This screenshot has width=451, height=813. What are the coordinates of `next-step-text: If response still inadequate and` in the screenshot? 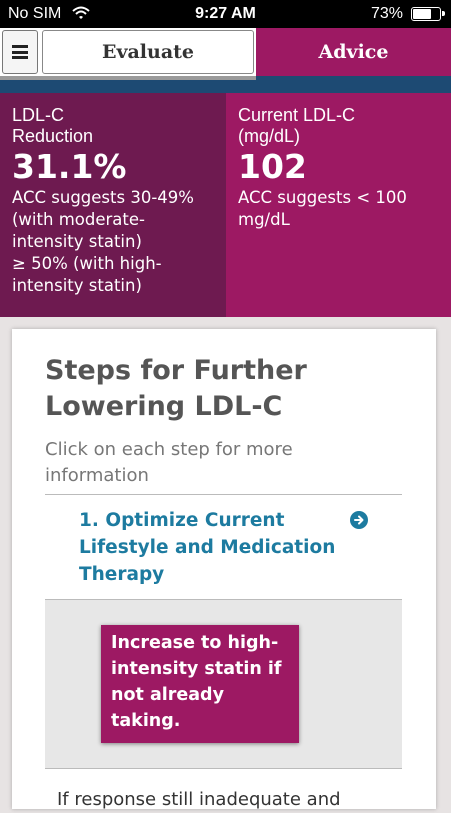 It's located at (199, 799).